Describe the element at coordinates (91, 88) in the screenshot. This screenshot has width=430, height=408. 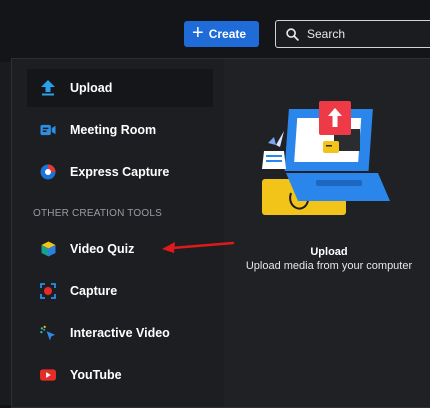
I see `menu-item-label: Upload` at that location.